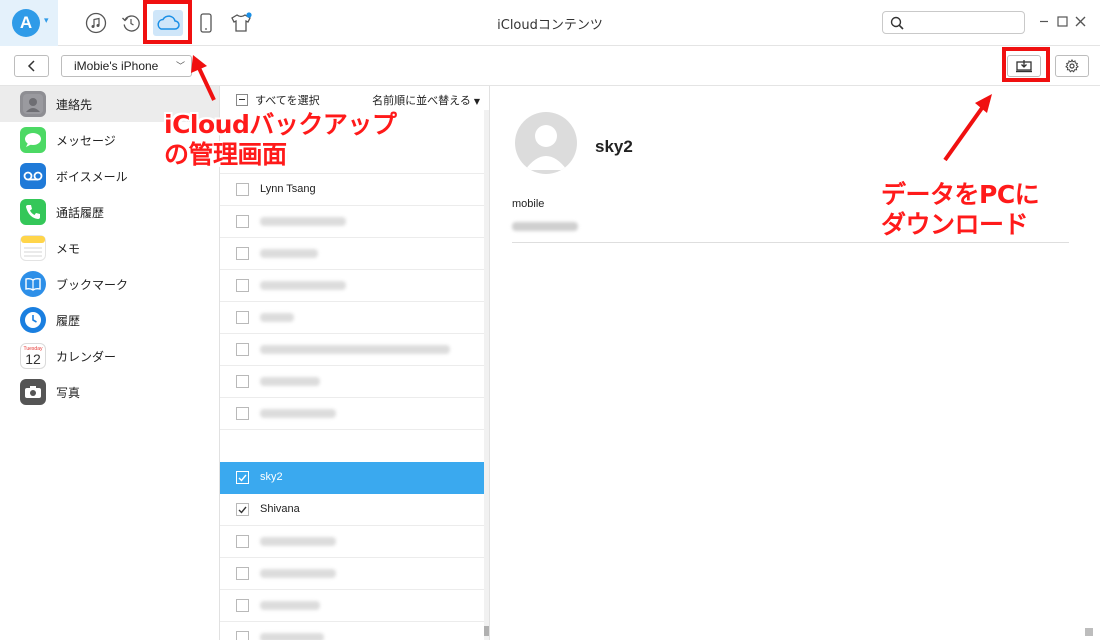 The image size is (1100, 640). What do you see at coordinates (46, 21) in the screenshot?
I see `chevron-down-icon: ▾` at bounding box center [46, 21].